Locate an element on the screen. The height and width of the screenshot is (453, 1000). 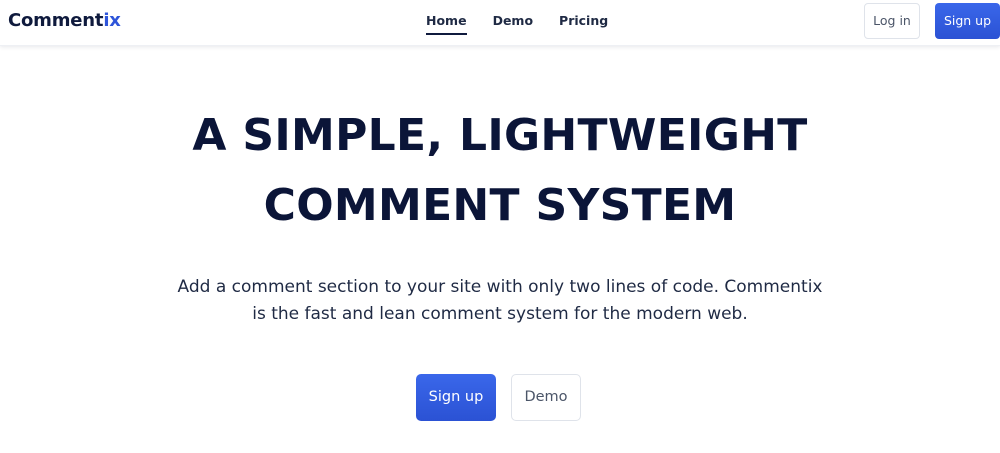
main-nav: Home Demo Pricing is located at coordinates (517, 24).